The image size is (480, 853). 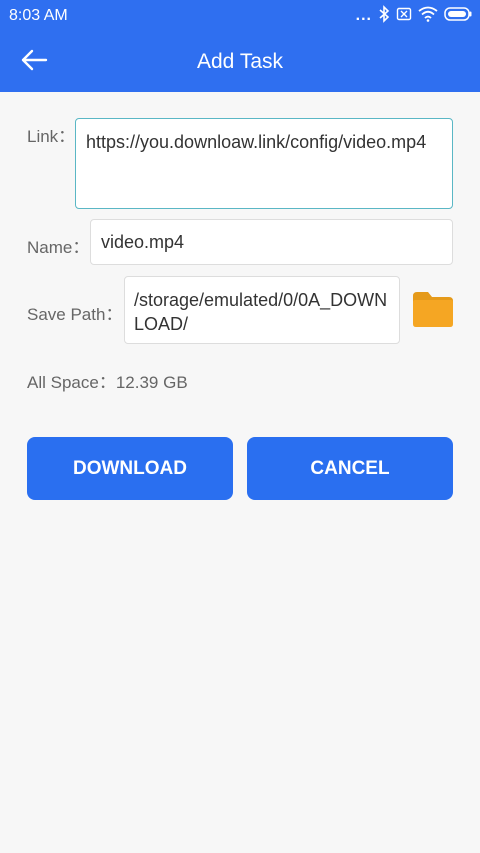 I want to click on name-label: Name：, so click(x=58, y=247).